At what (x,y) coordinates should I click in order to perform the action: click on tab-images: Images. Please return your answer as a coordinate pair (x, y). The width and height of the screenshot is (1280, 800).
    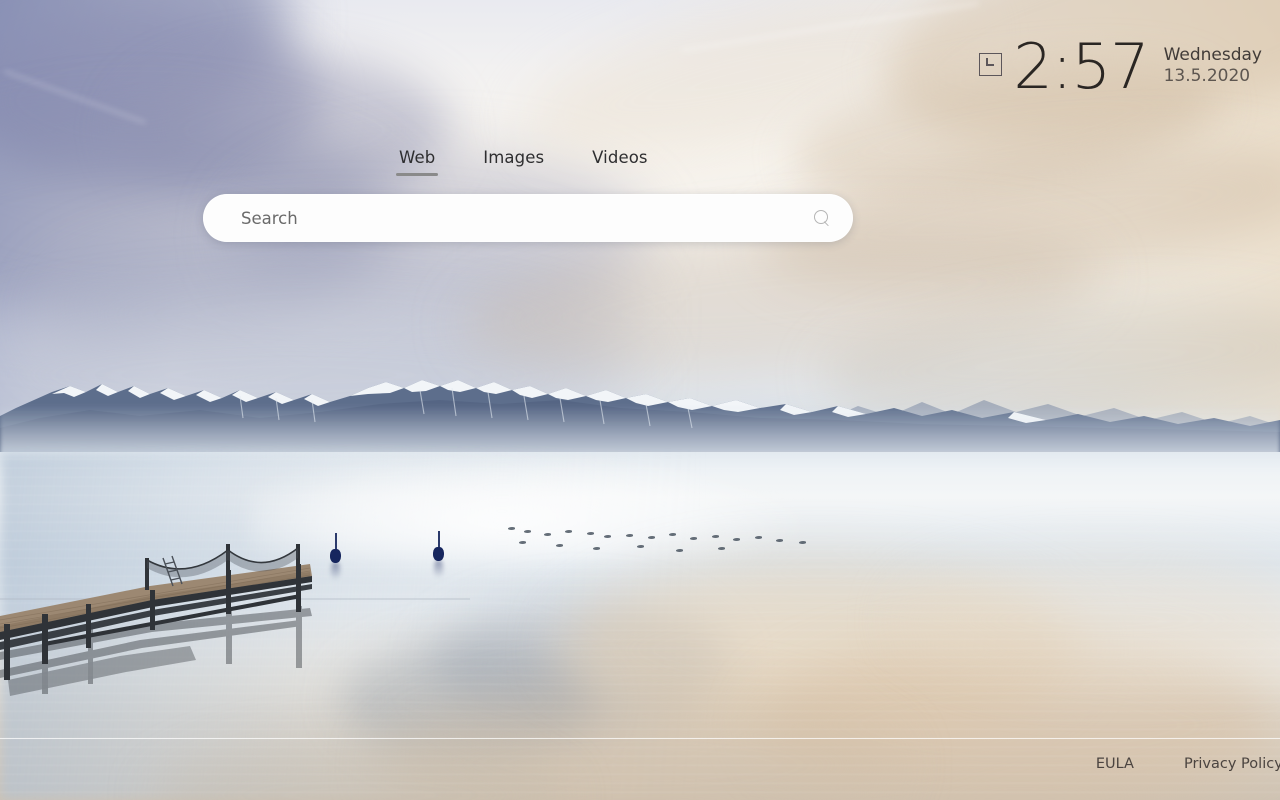
    Looking at the image, I should click on (513, 162).